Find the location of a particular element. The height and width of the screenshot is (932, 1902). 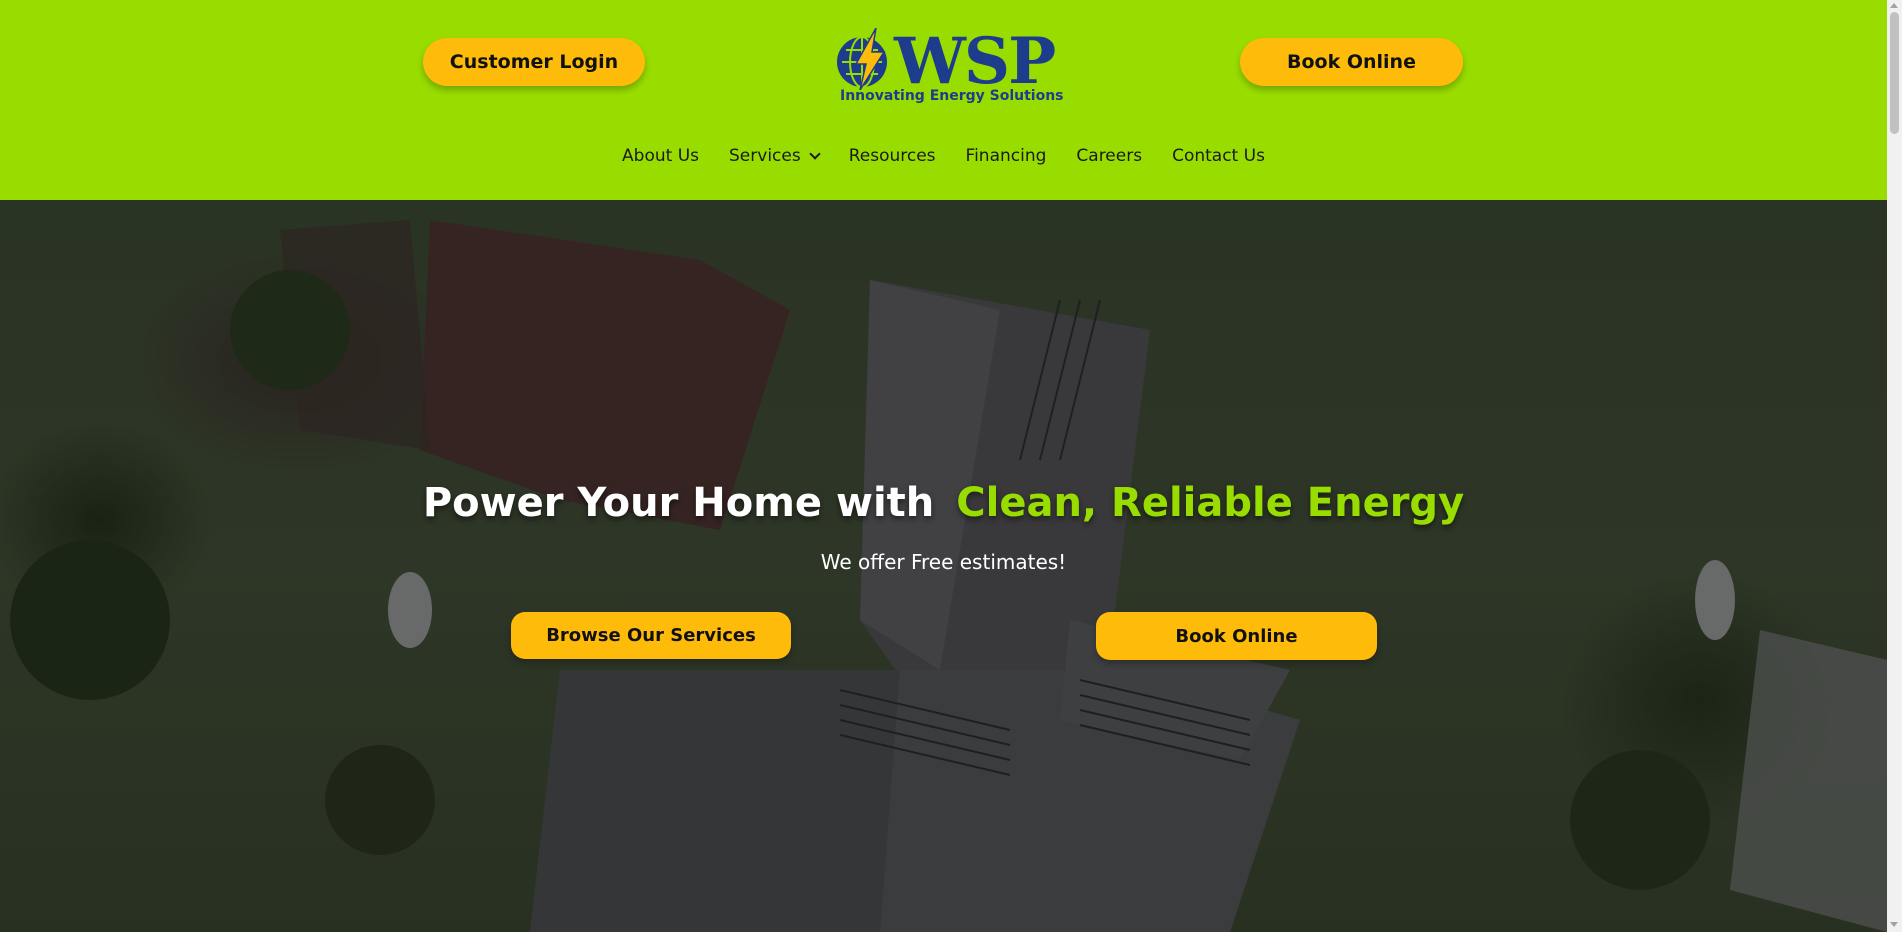

nav-item-careers: Careers is located at coordinates (1109, 156).